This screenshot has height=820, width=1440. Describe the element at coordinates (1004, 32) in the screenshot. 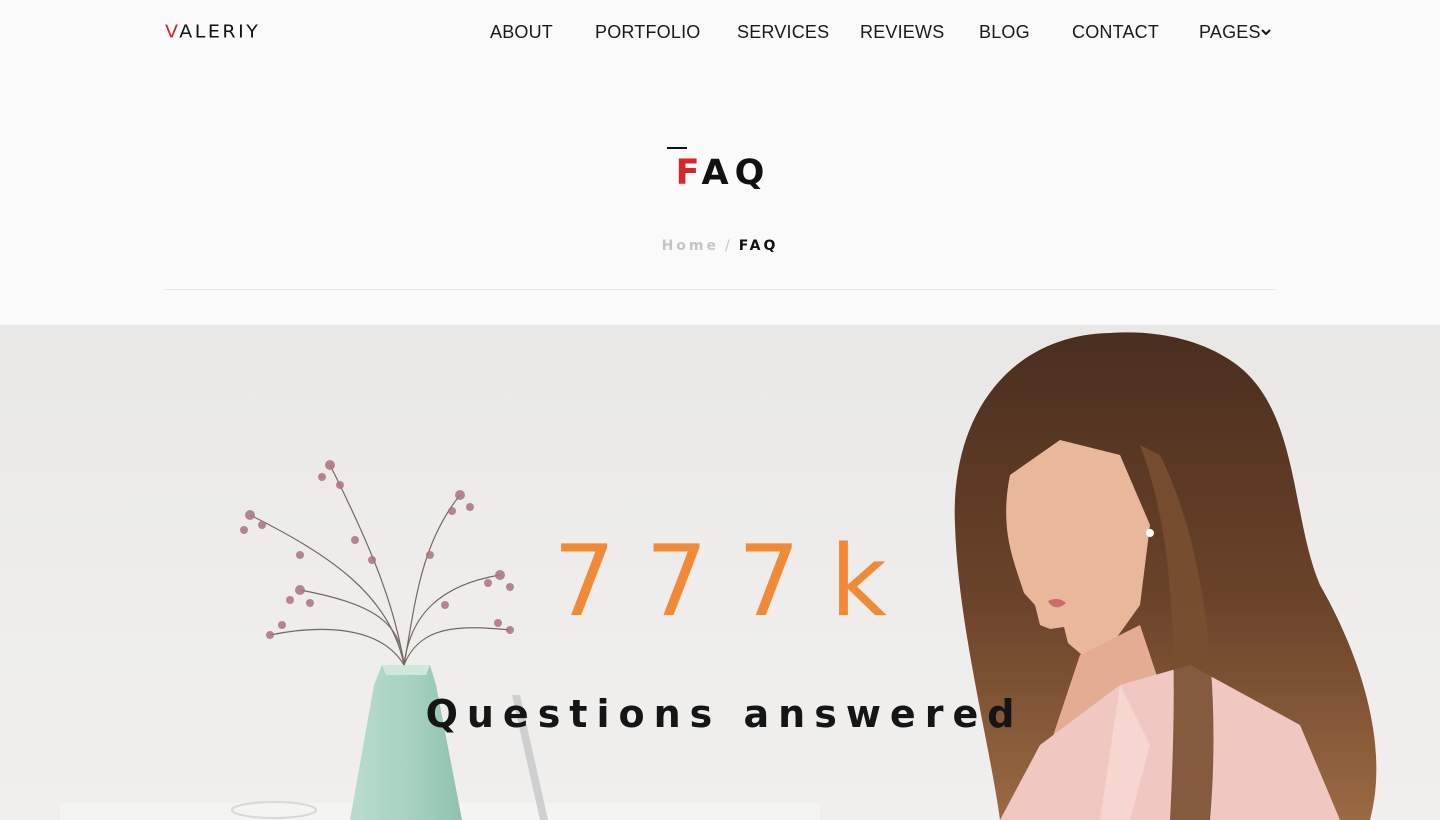

I see `nav-blog: BLOG` at that location.